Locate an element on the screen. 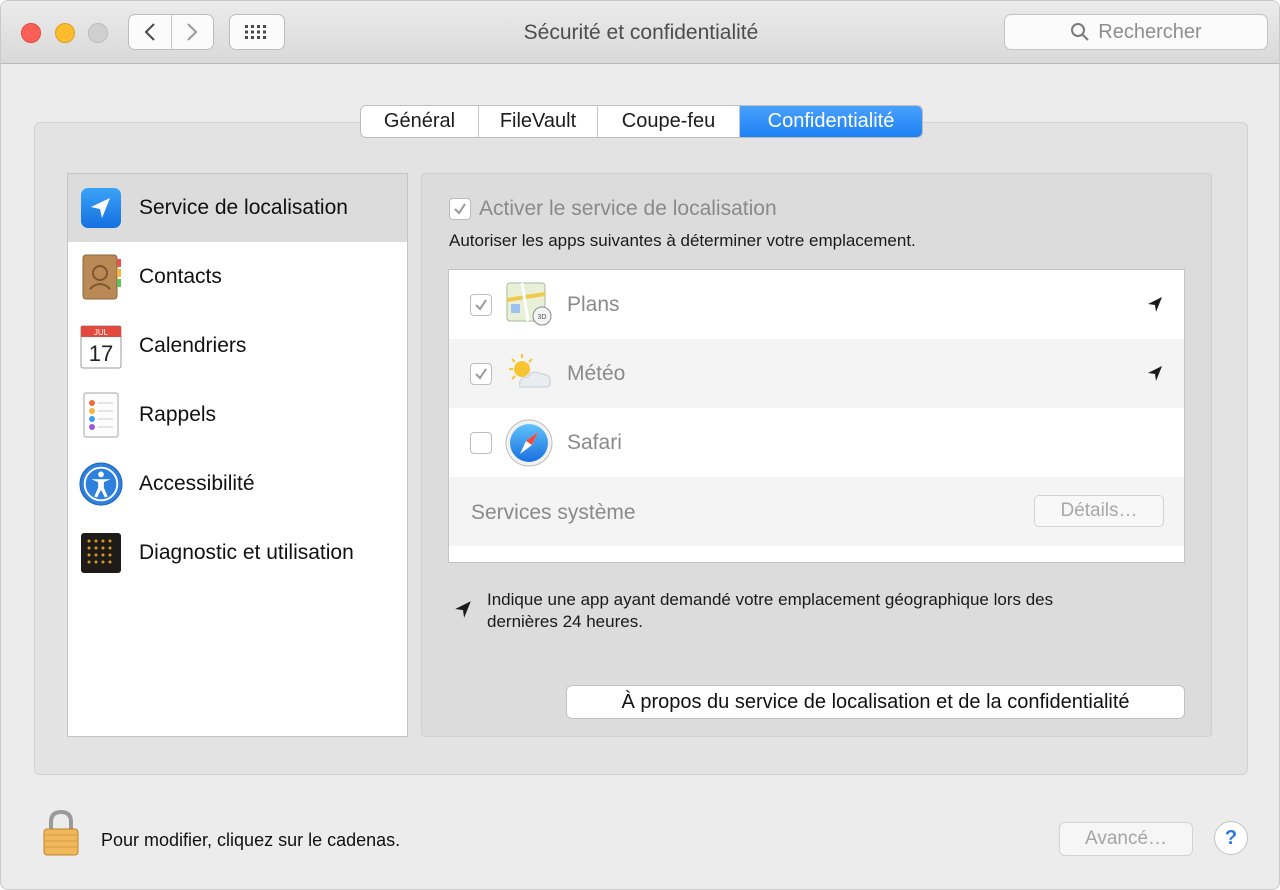 The image size is (1280, 890). forward-button is located at coordinates (192, 32).